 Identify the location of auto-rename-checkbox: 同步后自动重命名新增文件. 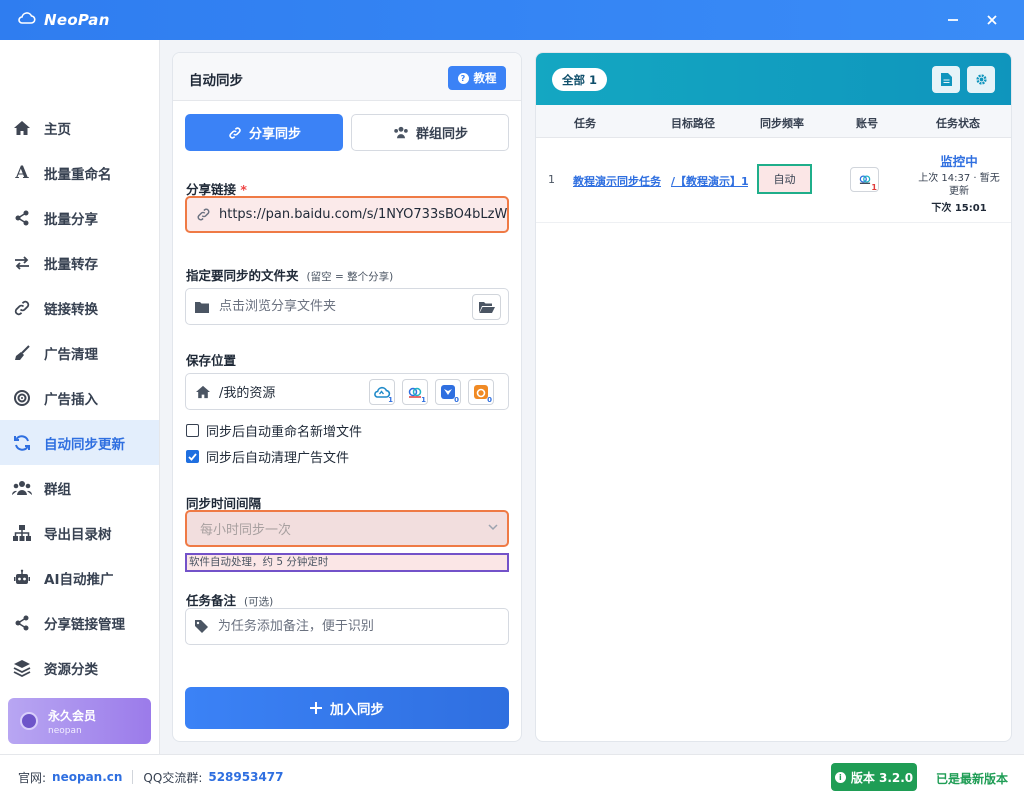
(274, 430).